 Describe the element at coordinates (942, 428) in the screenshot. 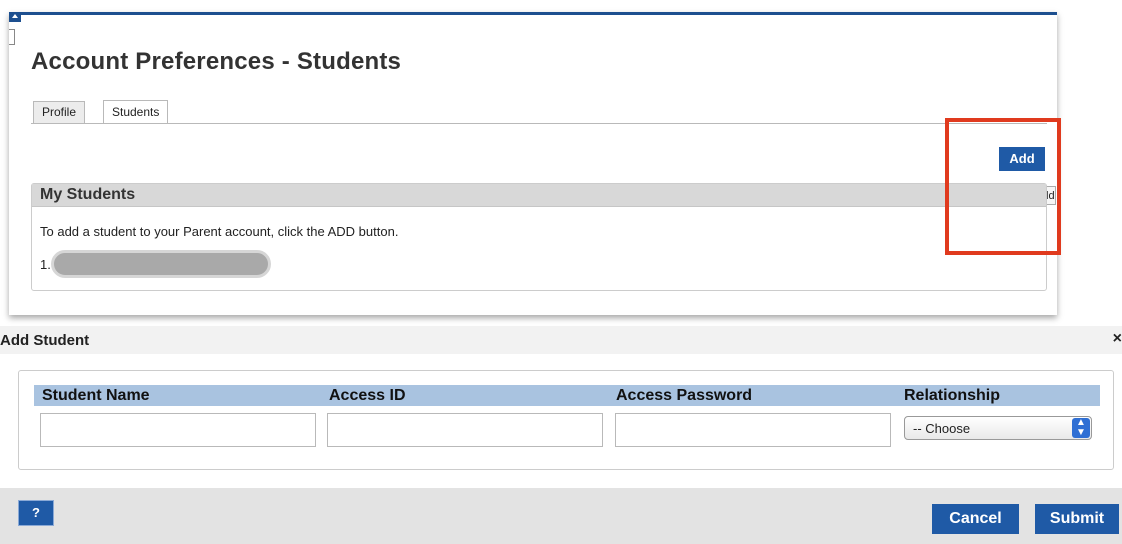

I see `relationship-selected-value: -- Choose` at that location.